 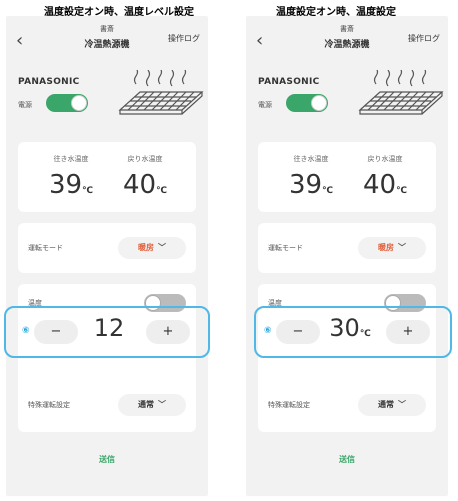 I want to click on highlight-box-left, so click(x=107, y=332).